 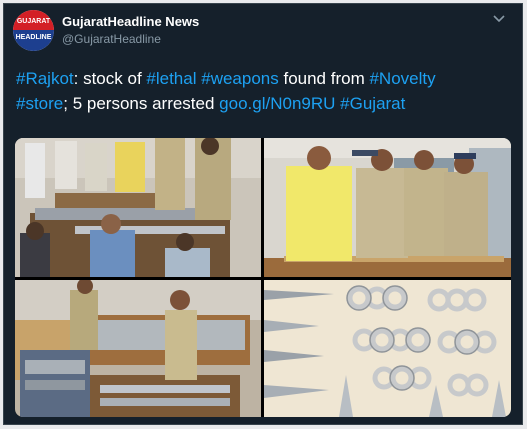 What do you see at coordinates (324, 78) in the screenshot?
I see `tweet-text-segment: found from` at bounding box center [324, 78].